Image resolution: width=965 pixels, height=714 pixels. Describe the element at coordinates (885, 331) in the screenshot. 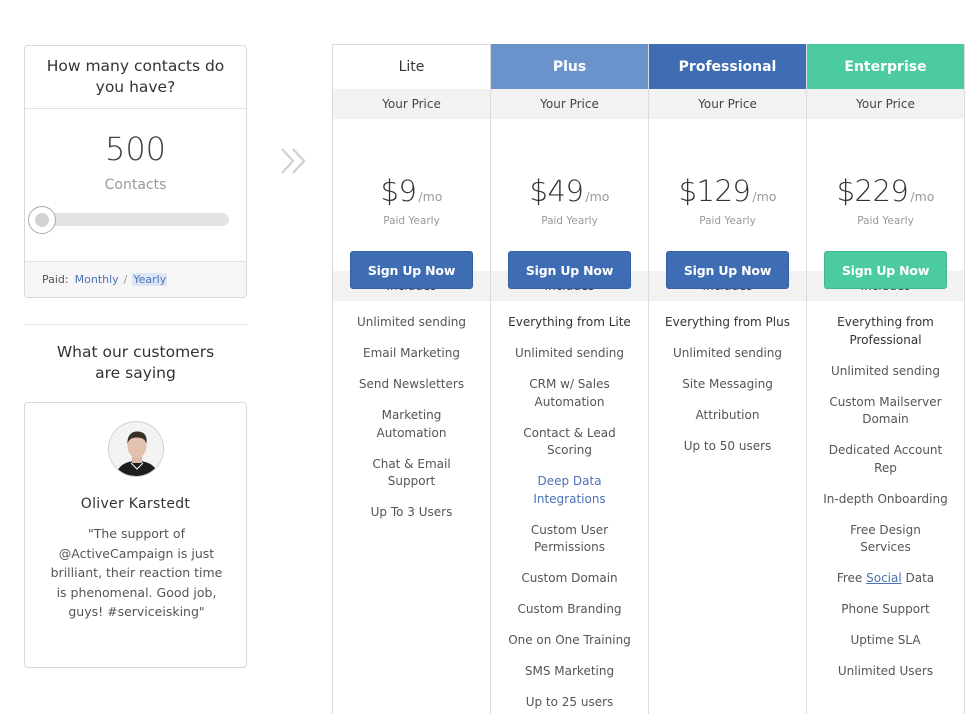

I see `feature-item: Everything from Professional` at that location.